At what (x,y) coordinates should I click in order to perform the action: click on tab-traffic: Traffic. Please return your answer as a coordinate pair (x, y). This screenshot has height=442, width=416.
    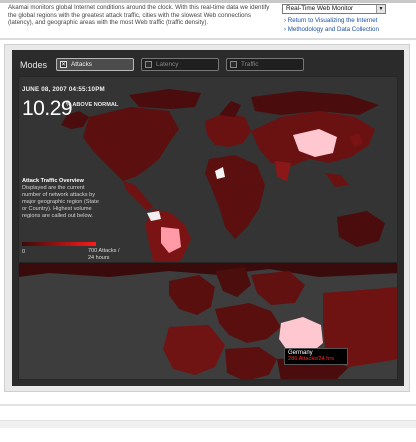
    Looking at the image, I should click on (265, 64).